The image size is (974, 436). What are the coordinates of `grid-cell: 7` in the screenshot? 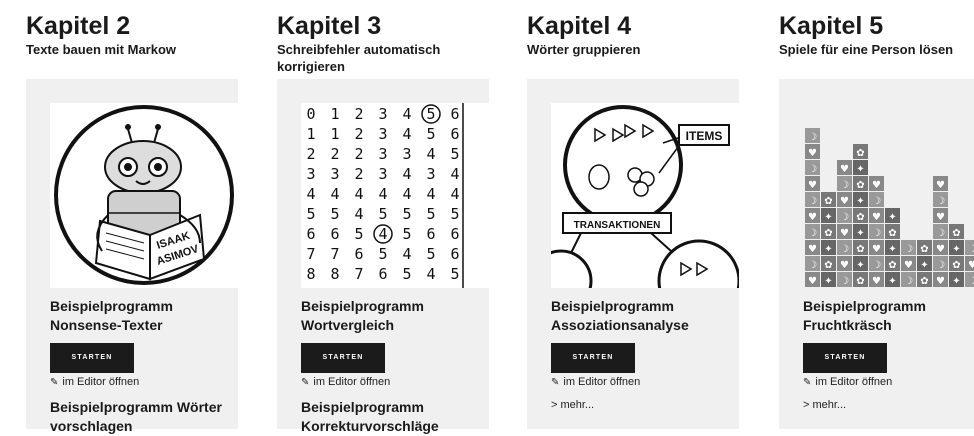 It's located at (310, 254).